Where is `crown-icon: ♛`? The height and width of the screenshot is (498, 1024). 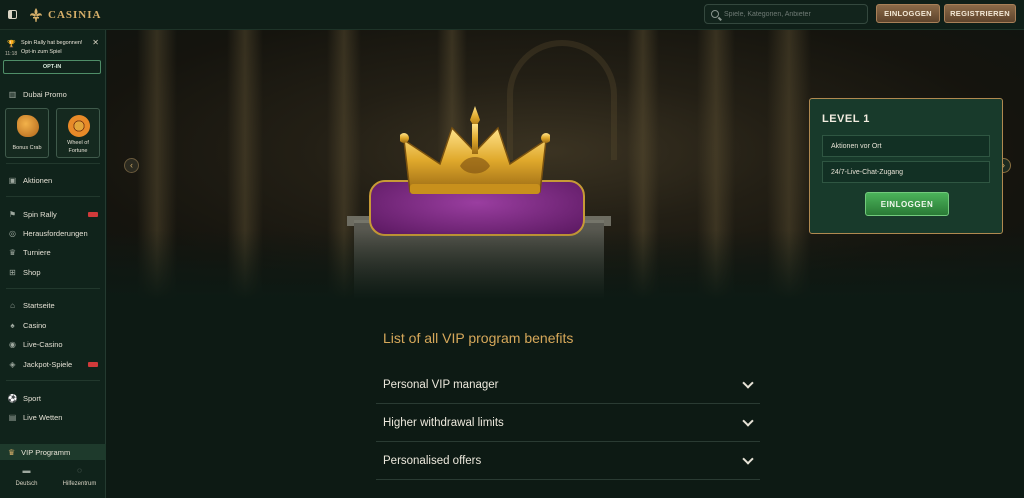 crown-icon: ♛ is located at coordinates (12, 452).